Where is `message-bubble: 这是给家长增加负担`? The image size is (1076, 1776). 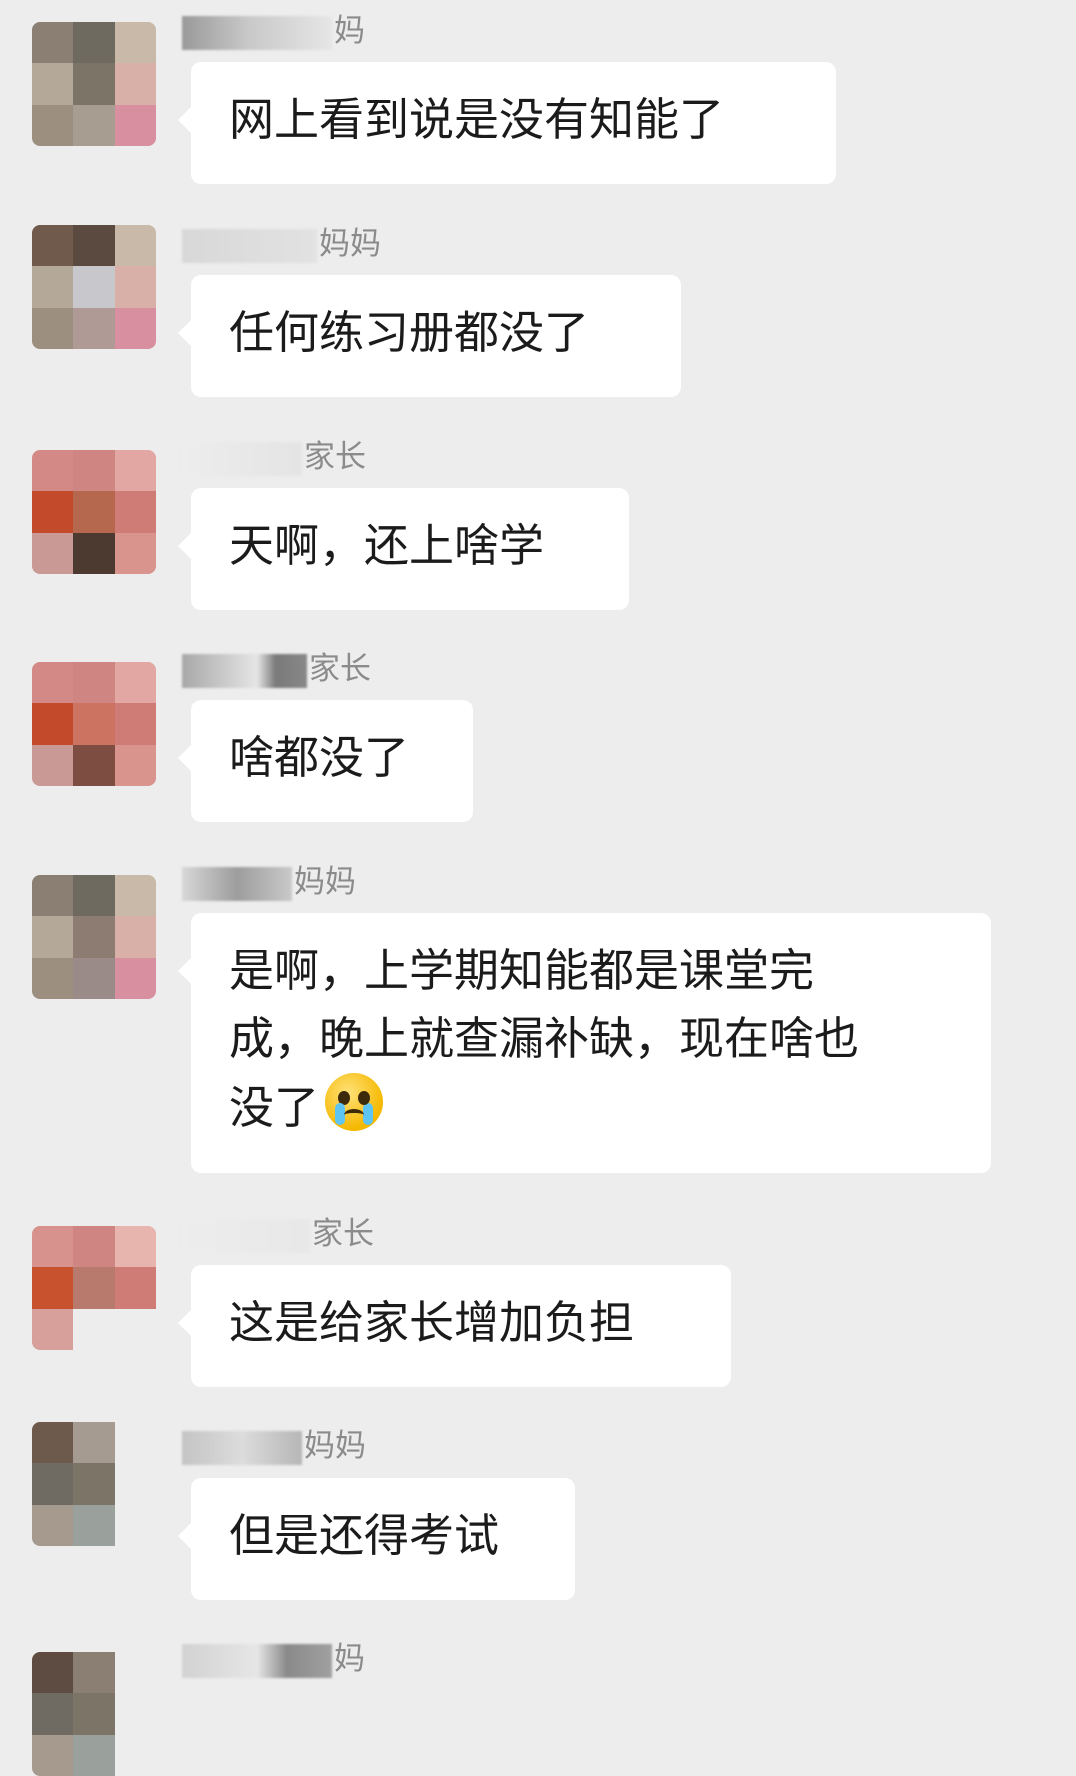
message-bubble: 这是给家长增加负担 is located at coordinates (454, 1326).